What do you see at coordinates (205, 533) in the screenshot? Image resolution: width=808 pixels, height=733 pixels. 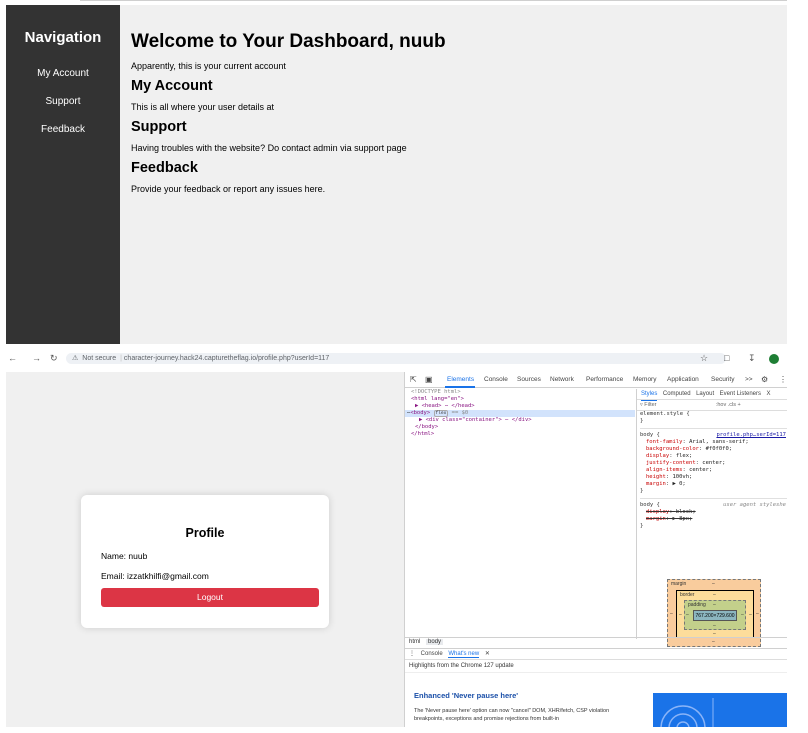 I see `profile-title: Profile` at bounding box center [205, 533].